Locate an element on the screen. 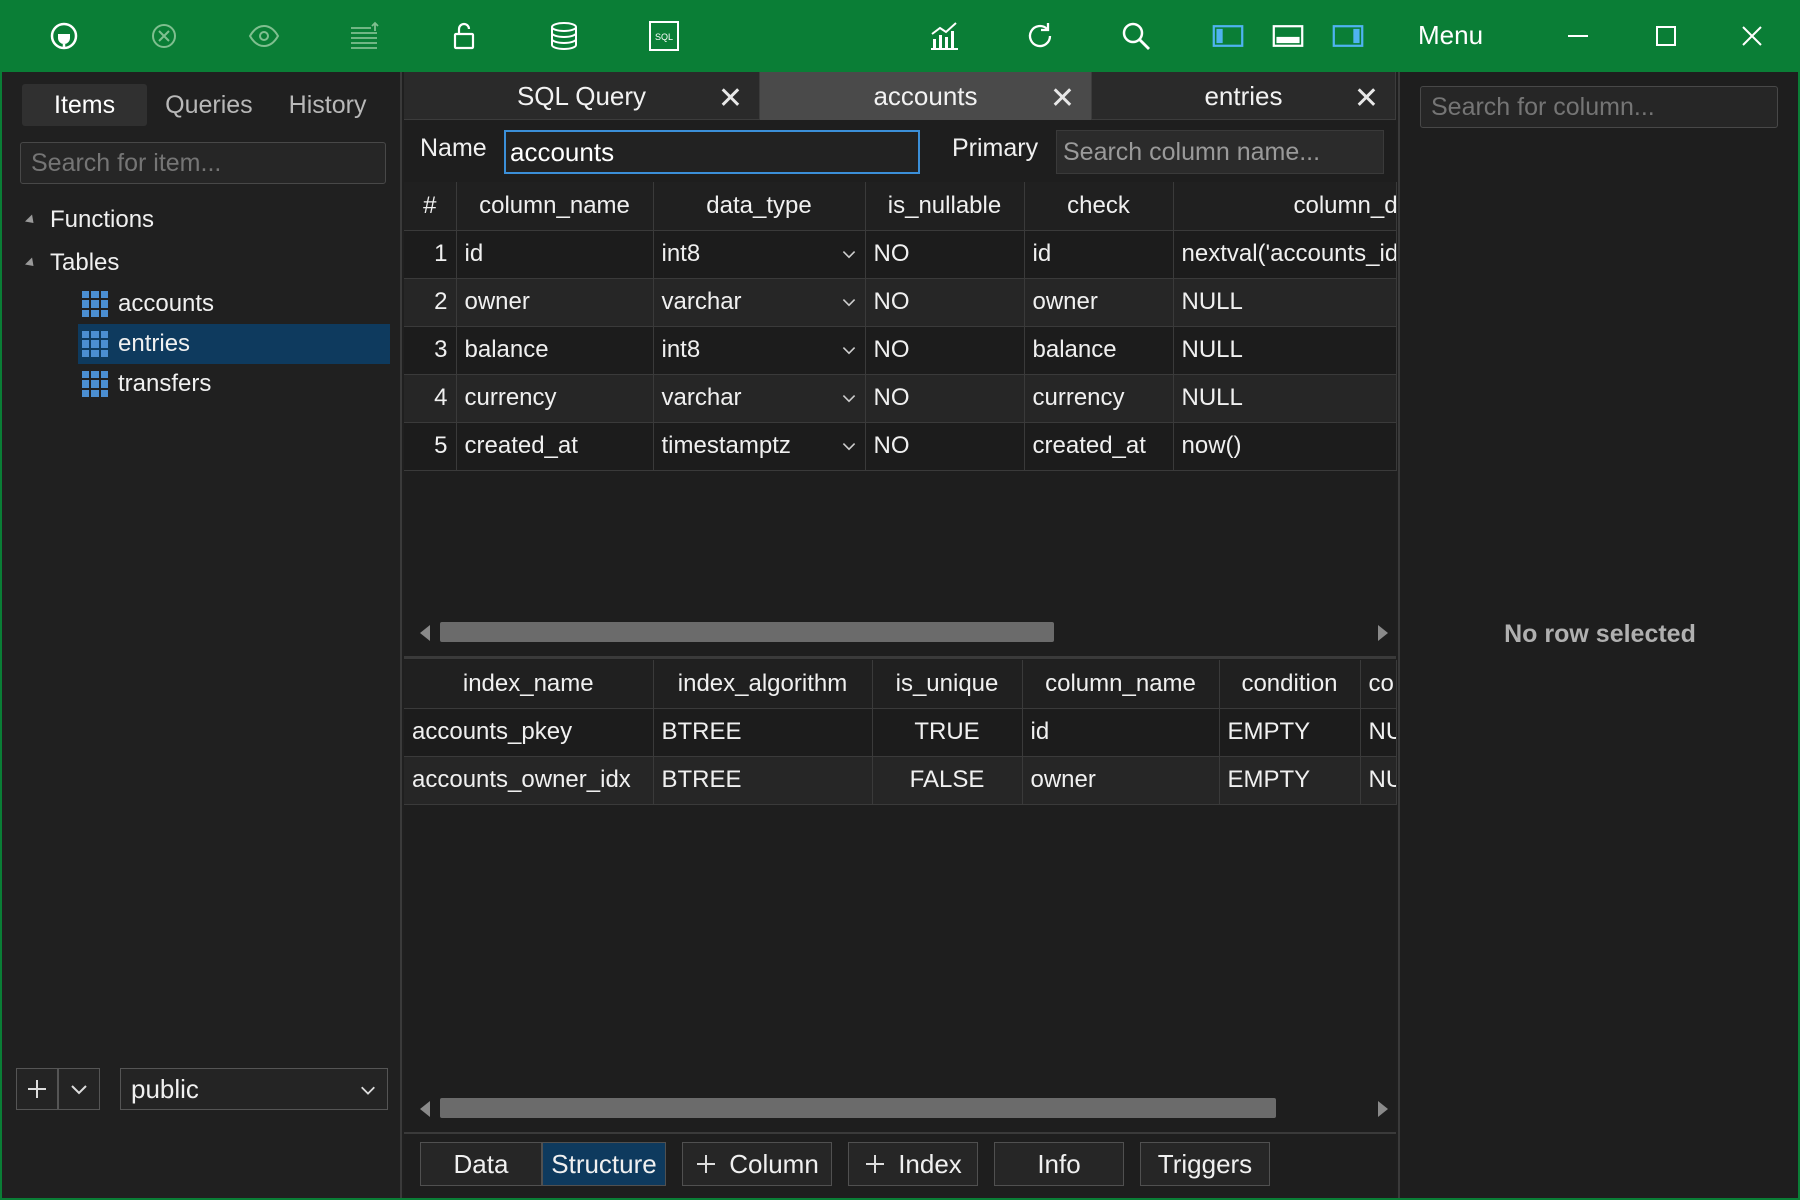 Image resolution: width=1800 pixels, height=1200 pixels. column-header: index_name is located at coordinates (529, 684).